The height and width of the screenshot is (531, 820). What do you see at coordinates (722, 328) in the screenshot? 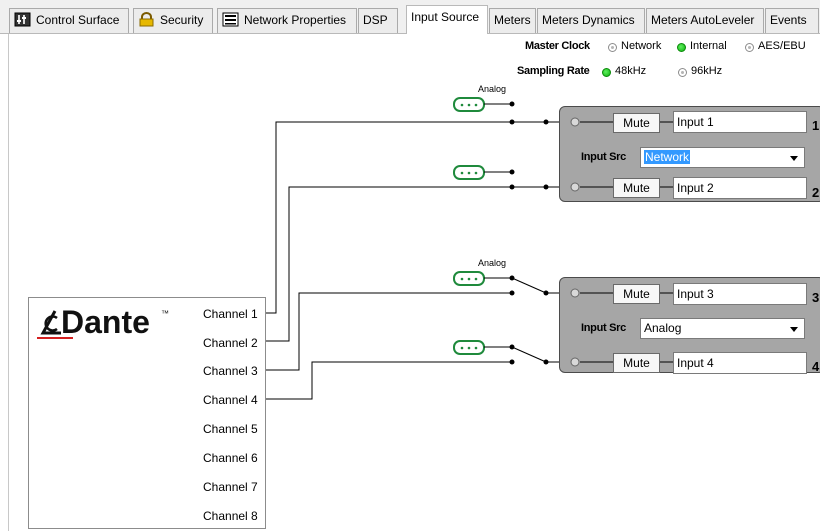
I see `input-src-select: Analog` at bounding box center [722, 328].